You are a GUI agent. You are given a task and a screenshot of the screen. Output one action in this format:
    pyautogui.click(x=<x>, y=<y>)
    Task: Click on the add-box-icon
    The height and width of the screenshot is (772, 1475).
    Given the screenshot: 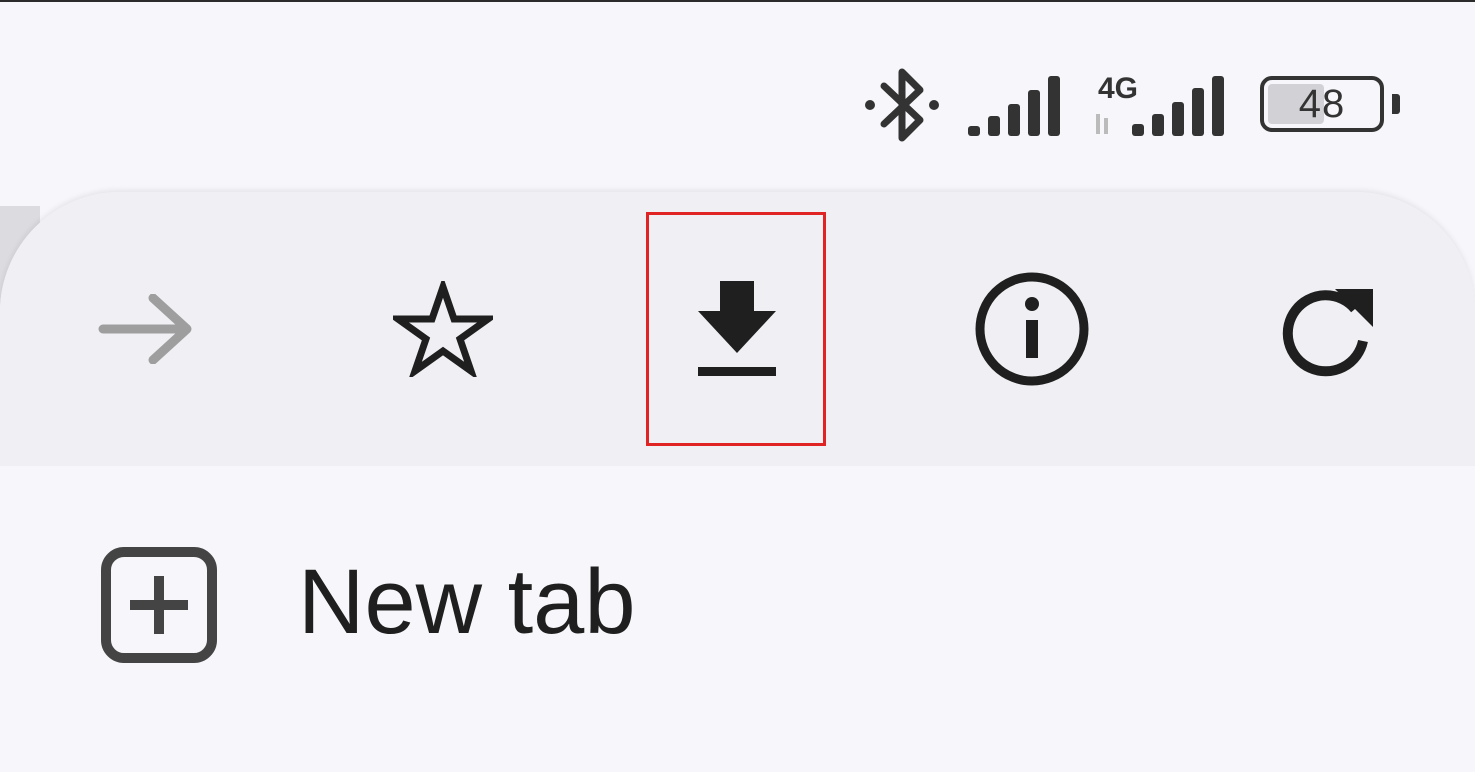 What is the action you would take?
    pyautogui.click(x=159, y=605)
    